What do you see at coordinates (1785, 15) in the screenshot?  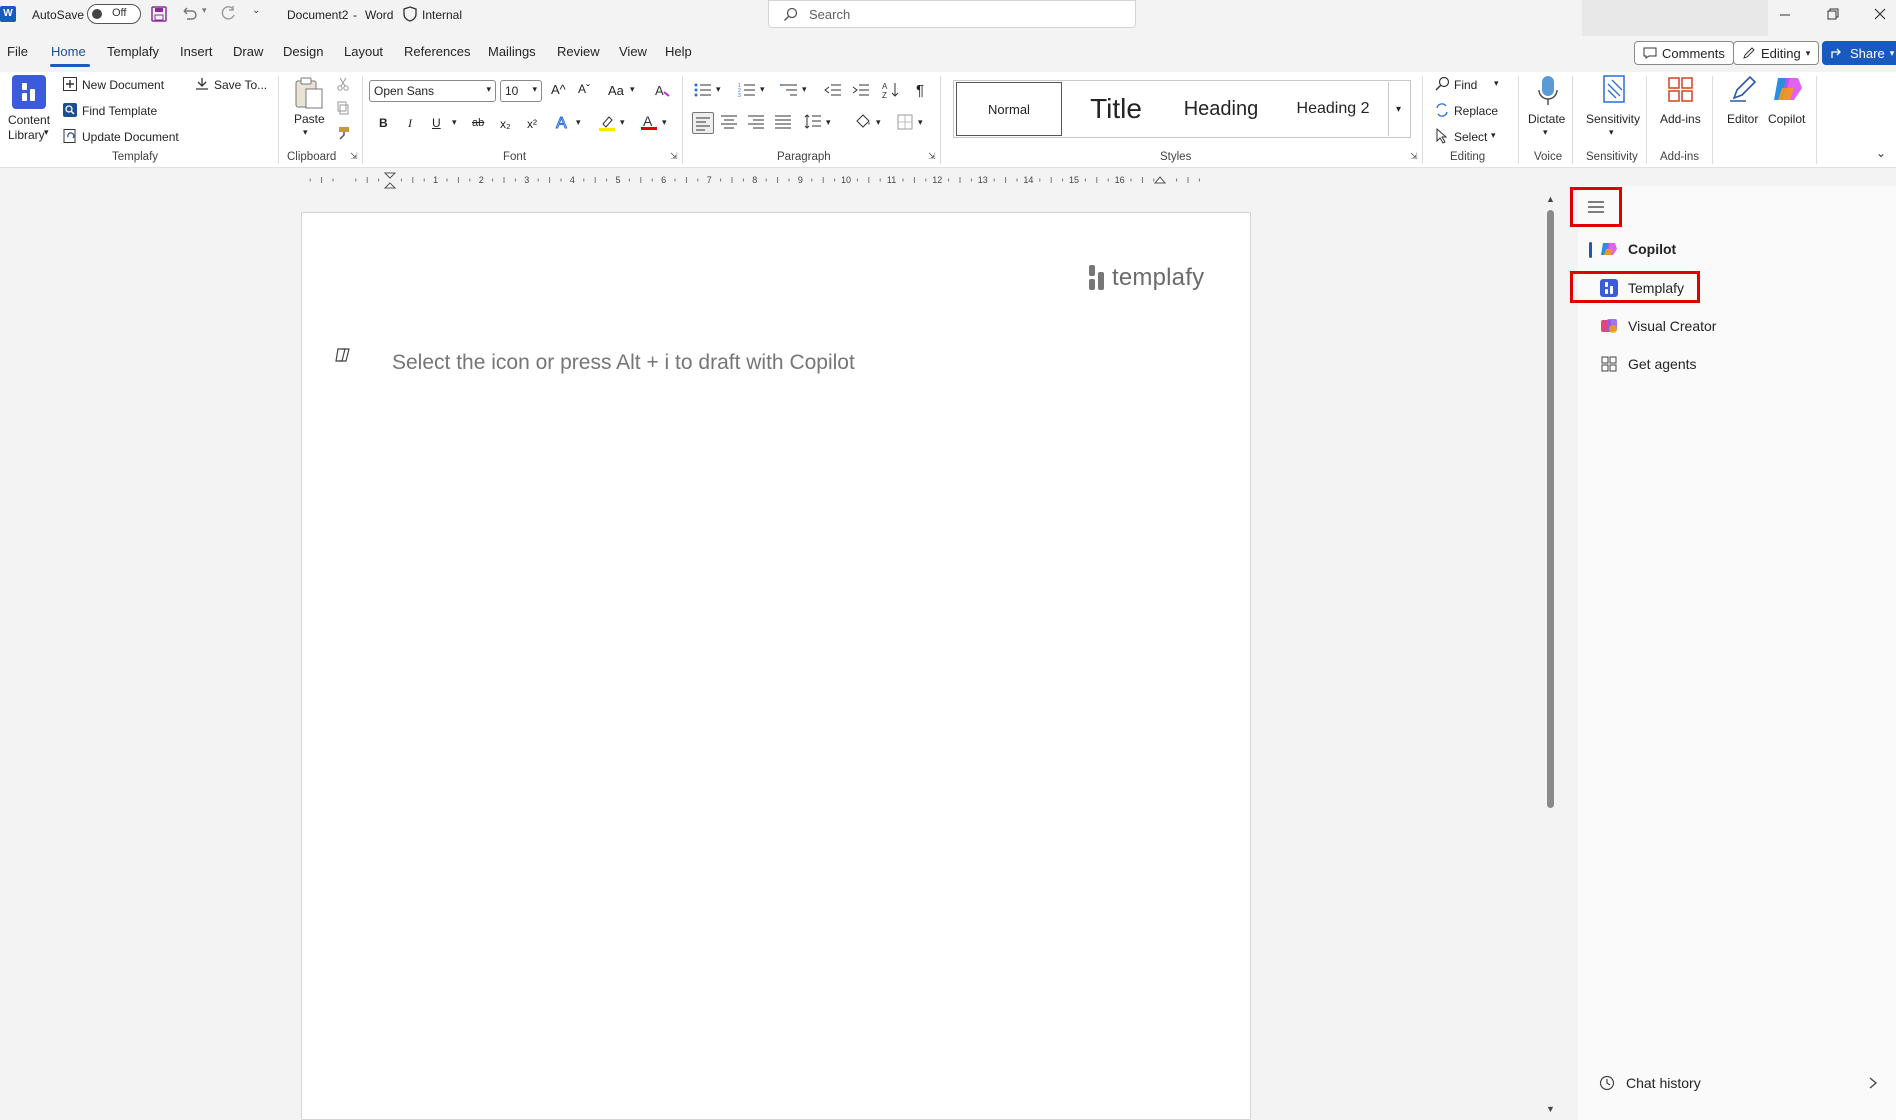 I see `minimize-icon` at bounding box center [1785, 15].